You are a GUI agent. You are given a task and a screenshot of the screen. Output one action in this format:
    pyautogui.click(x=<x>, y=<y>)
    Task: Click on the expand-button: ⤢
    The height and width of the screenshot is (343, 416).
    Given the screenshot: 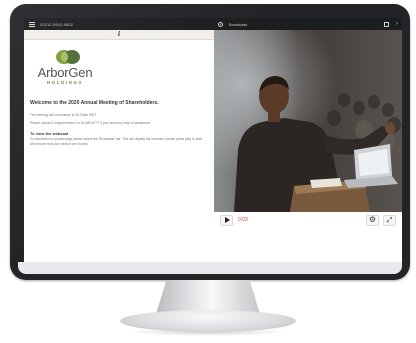 What is the action you would take?
    pyautogui.click(x=389, y=220)
    